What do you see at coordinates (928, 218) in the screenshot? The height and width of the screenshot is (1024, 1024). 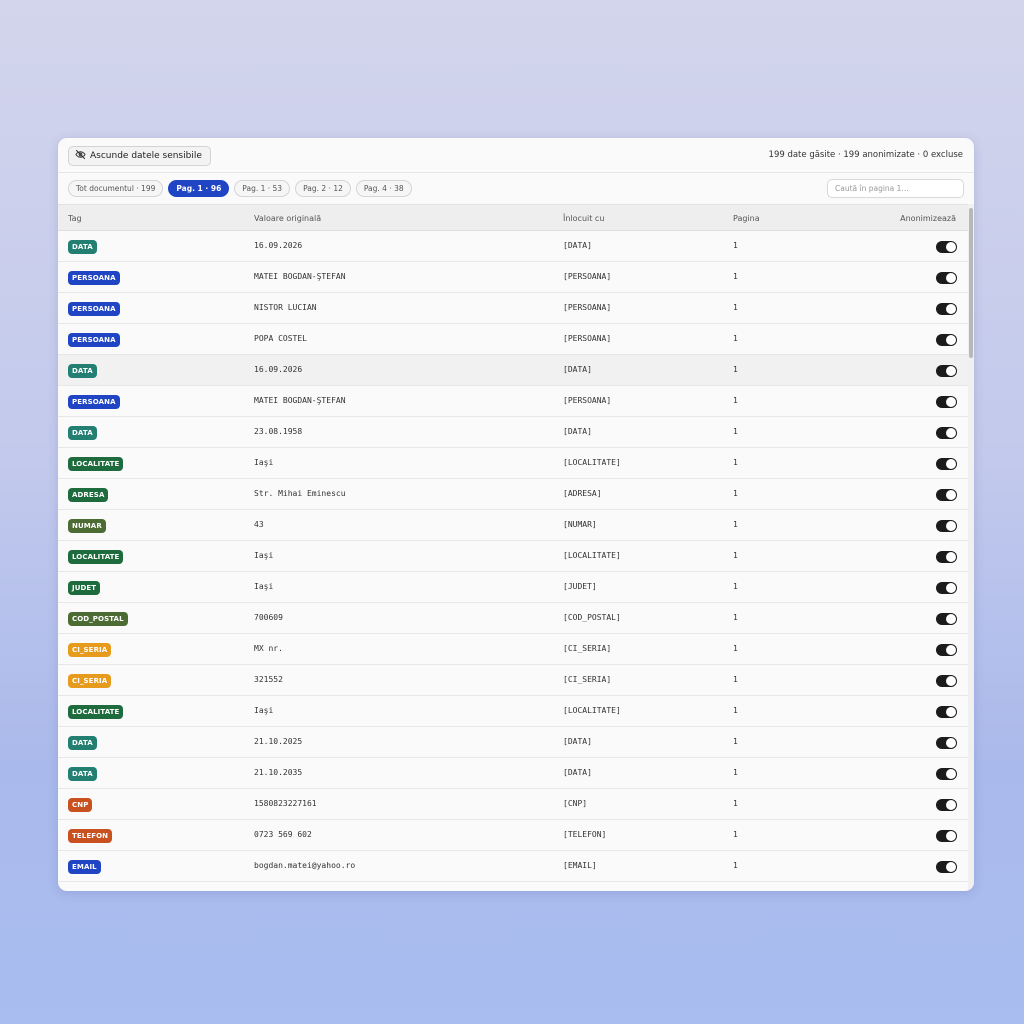 I see `column-header-anonymize: Anonimizează` at bounding box center [928, 218].